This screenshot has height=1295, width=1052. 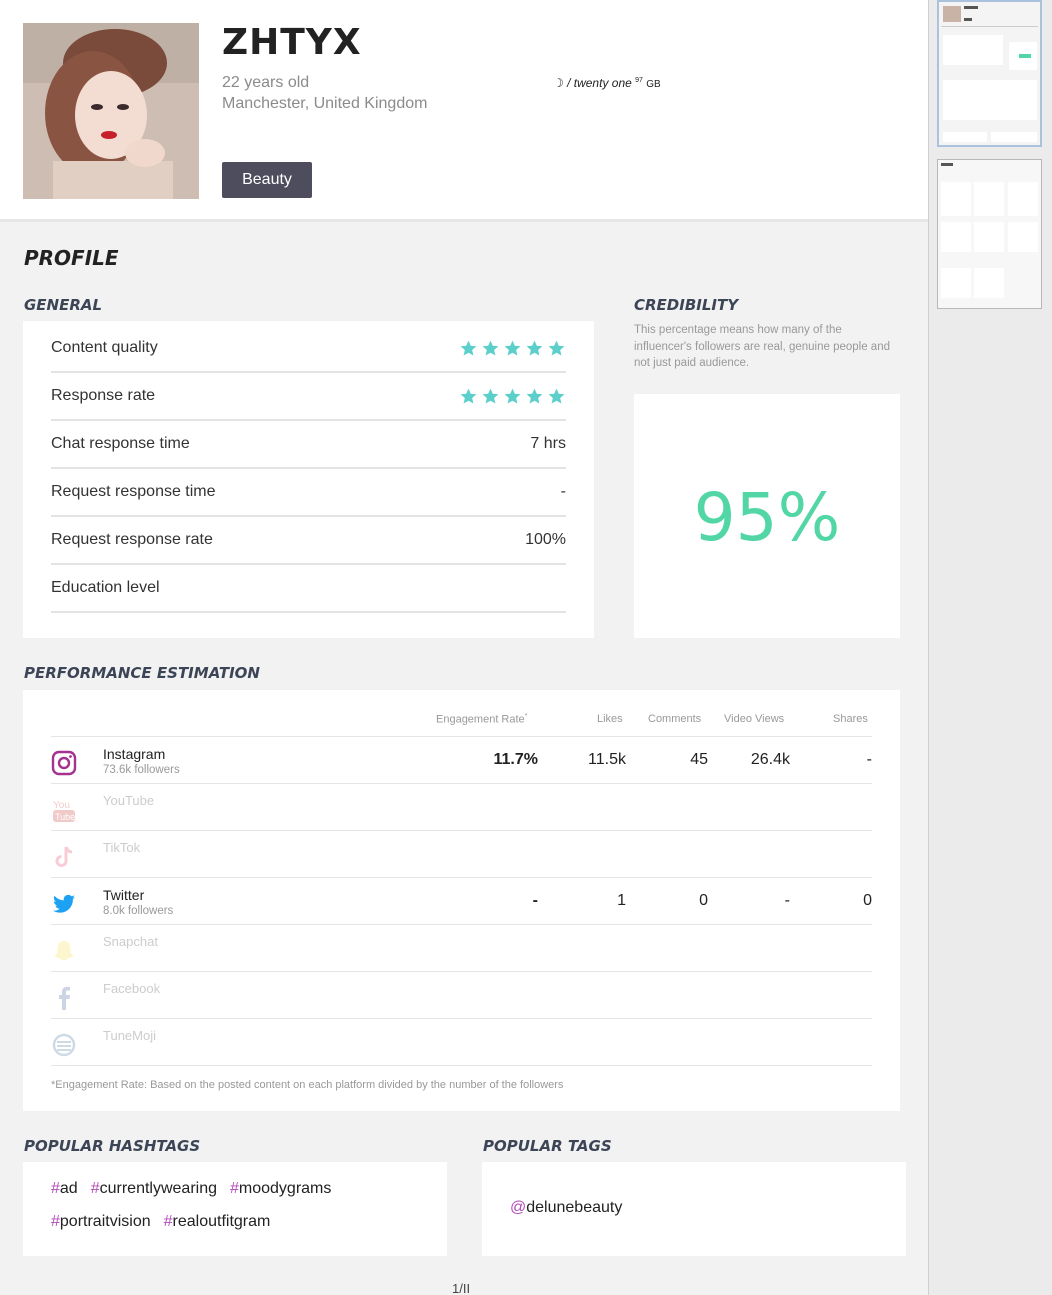 I want to click on agency-brand-text: ☽ / twenty one, so click(x=592, y=83).